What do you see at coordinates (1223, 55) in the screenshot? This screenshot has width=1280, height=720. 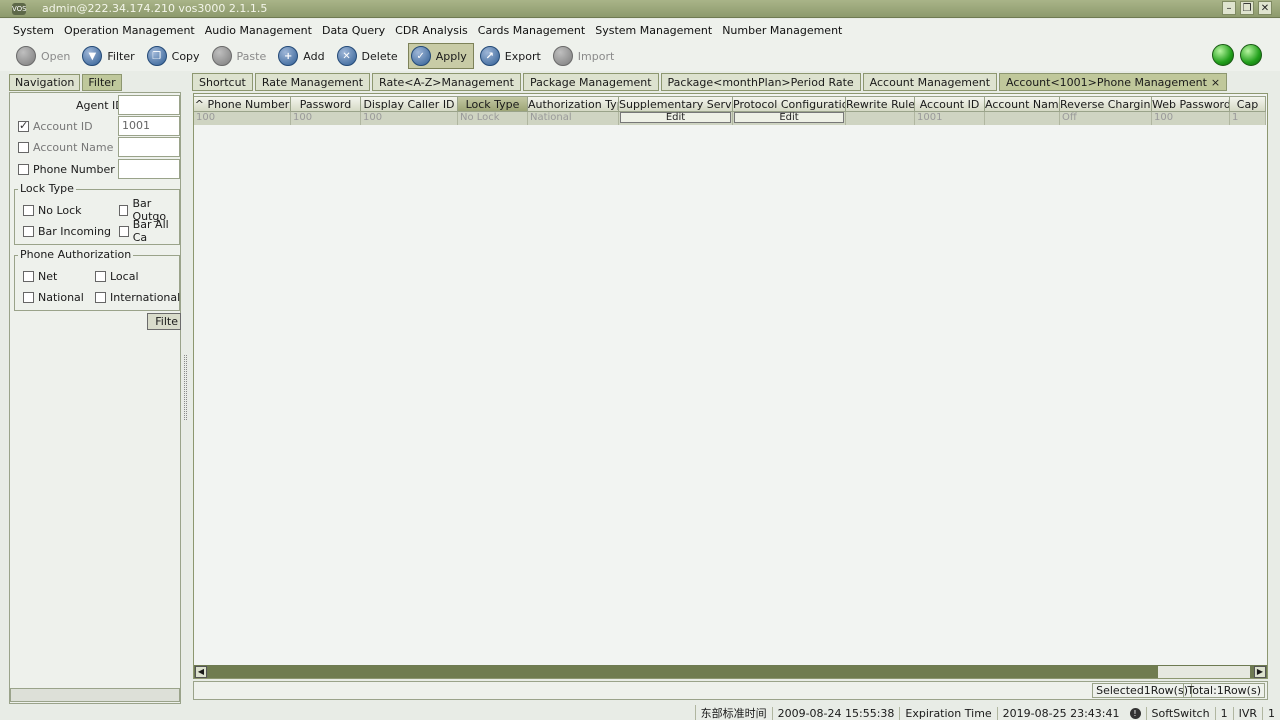 I see `status-light-icon` at bounding box center [1223, 55].